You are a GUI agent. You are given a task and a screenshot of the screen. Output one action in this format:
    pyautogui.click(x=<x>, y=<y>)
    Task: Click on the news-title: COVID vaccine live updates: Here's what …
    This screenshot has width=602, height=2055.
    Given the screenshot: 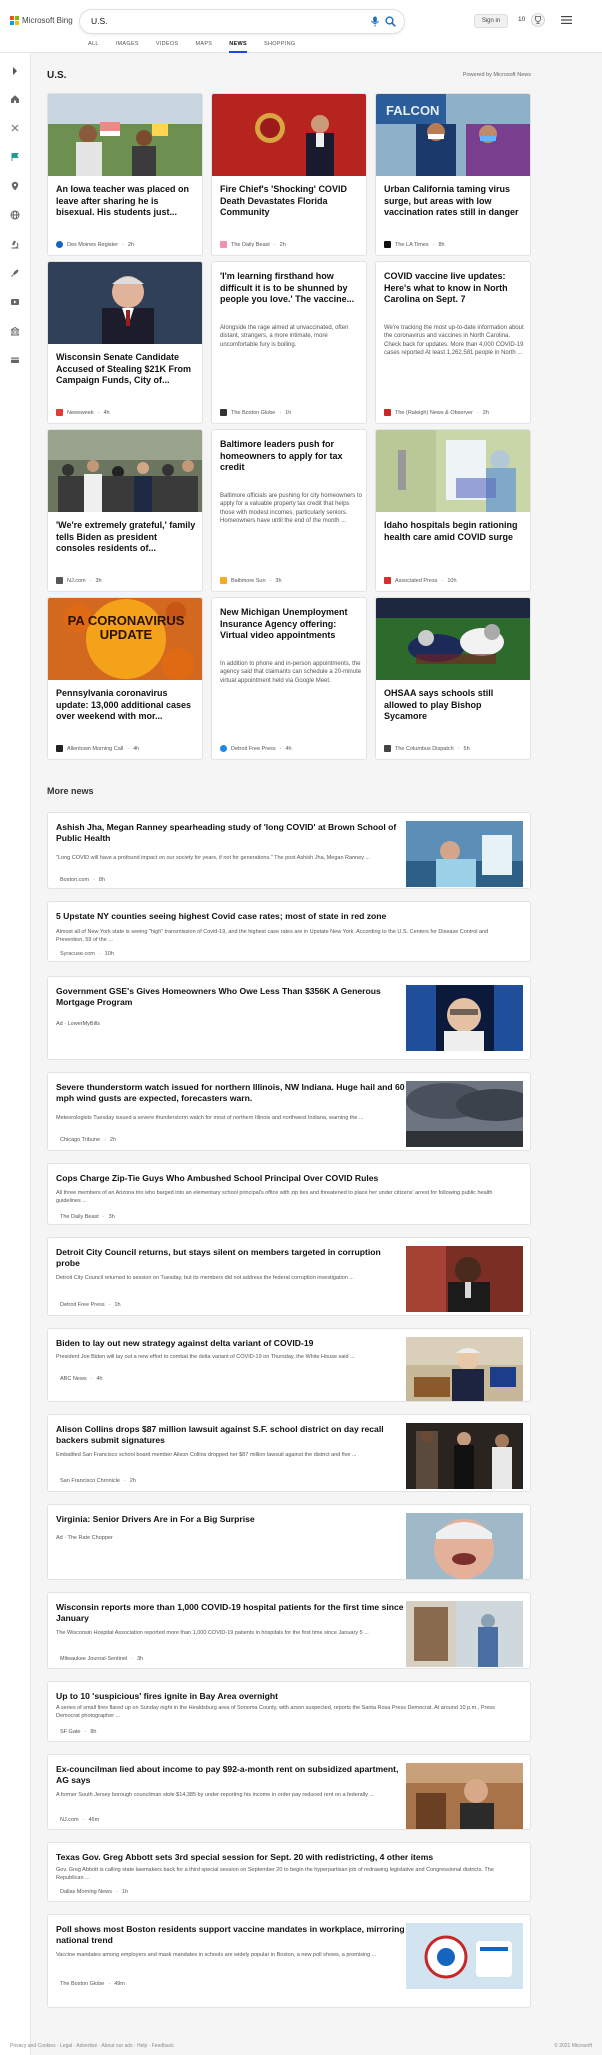 What is the action you would take?
    pyautogui.click(x=455, y=288)
    